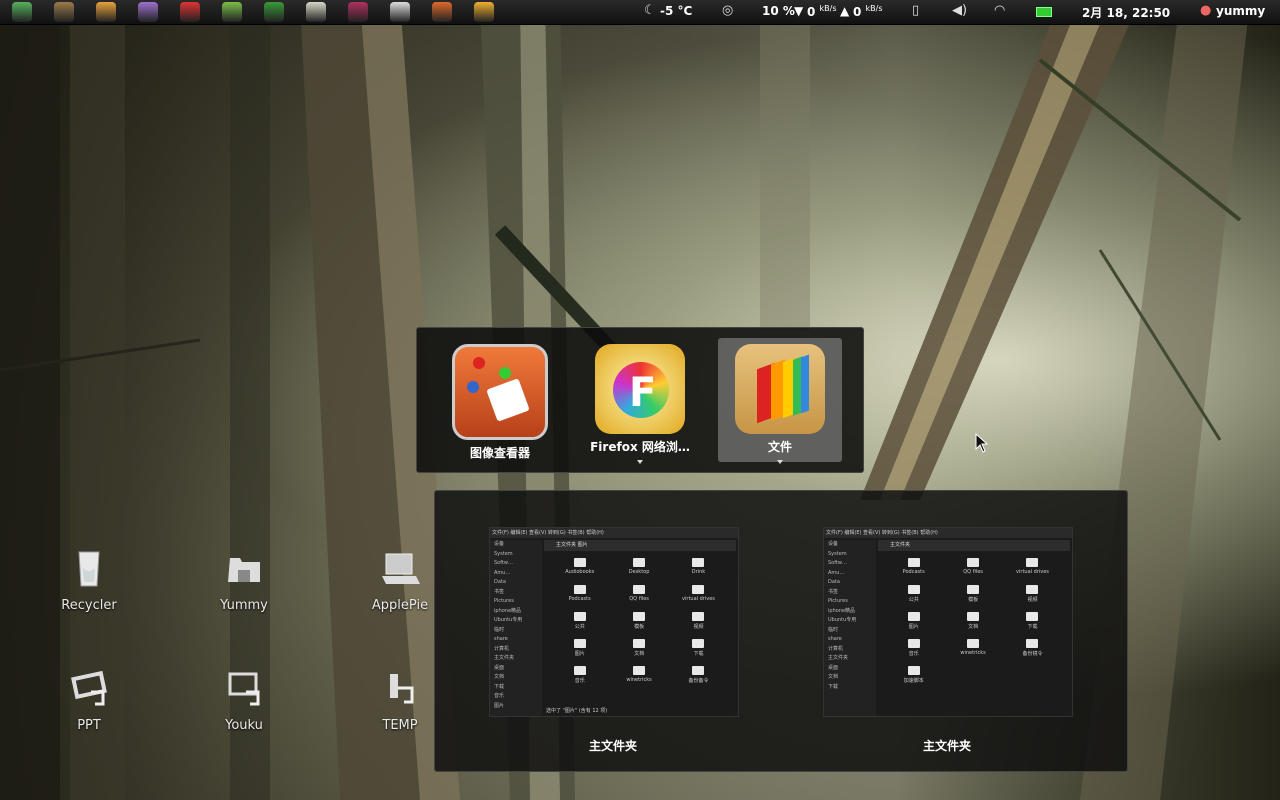 The height and width of the screenshot is (800, 1280). Describe the element at coordinates (442, 12) in the screenshot. I see `image-viewer-launcher-icon` at that location.